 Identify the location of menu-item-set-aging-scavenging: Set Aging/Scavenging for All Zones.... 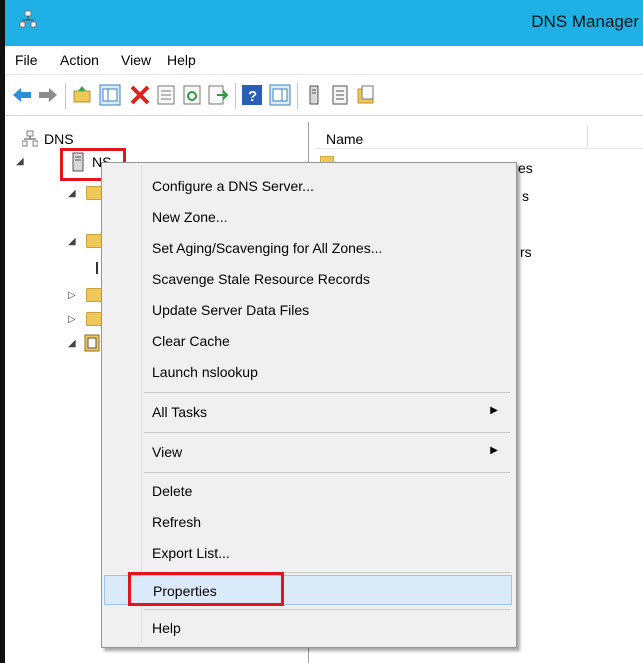
(308, 248).